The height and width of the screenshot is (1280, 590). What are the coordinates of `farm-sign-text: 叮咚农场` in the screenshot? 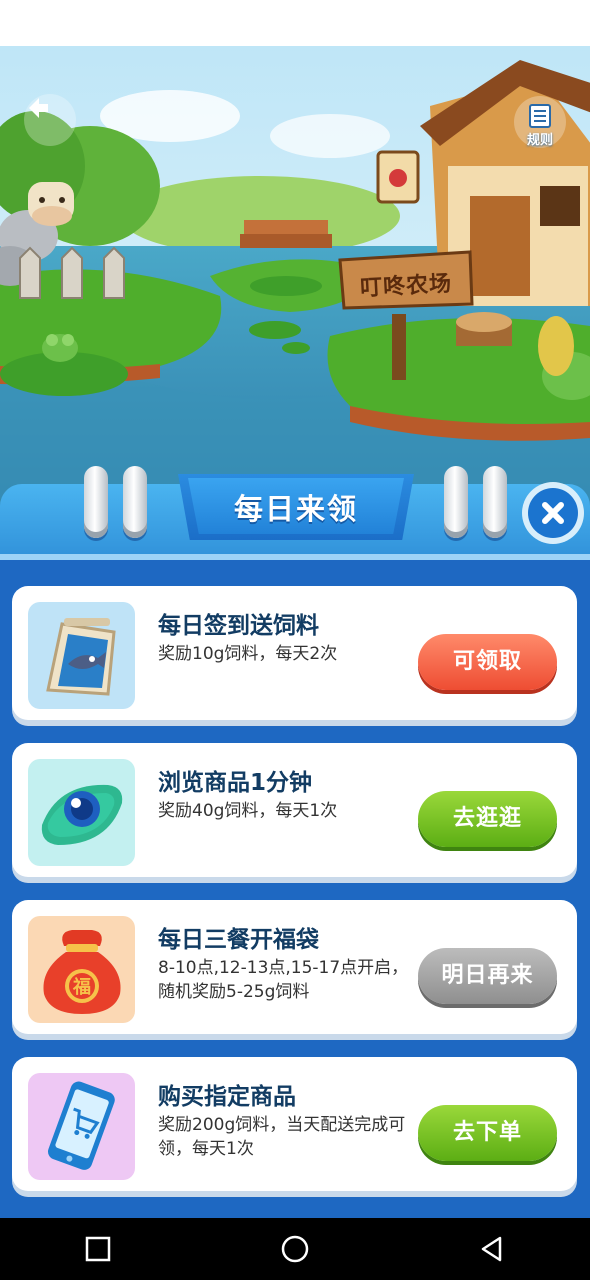 It's located at (406, 286).